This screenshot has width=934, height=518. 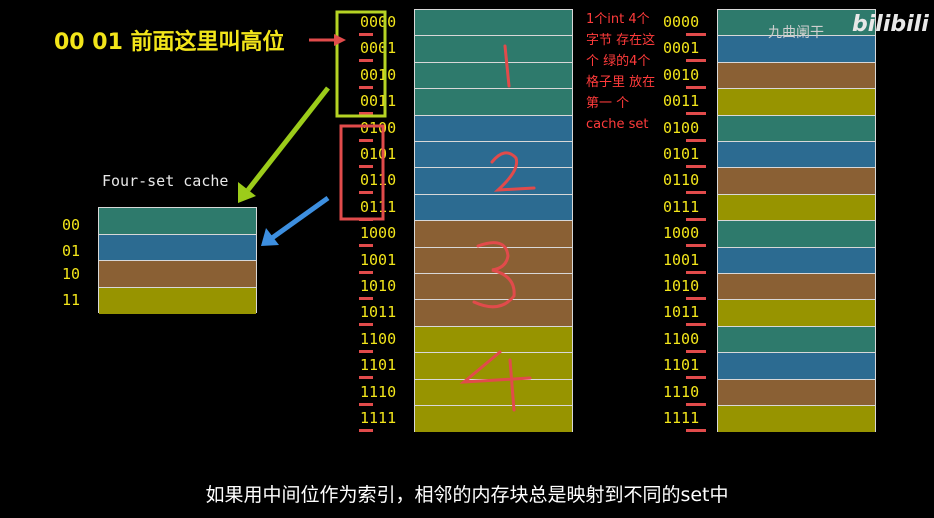 I want to click on blue-arrow, so click(x=295, y=220).